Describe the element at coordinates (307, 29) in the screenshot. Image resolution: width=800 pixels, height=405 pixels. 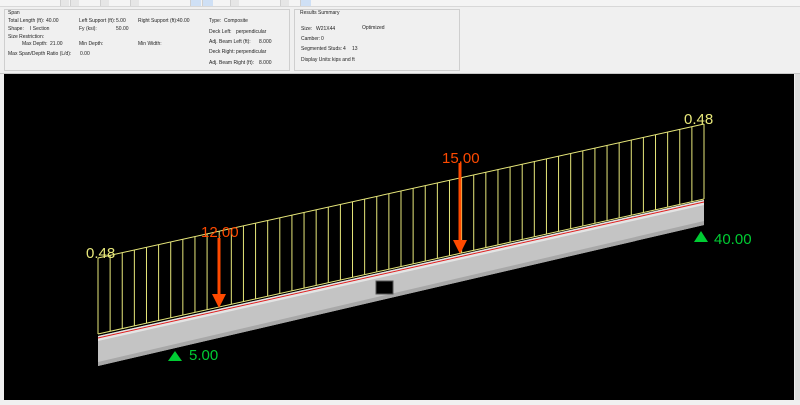
I see `size-label: Size:` at that location.